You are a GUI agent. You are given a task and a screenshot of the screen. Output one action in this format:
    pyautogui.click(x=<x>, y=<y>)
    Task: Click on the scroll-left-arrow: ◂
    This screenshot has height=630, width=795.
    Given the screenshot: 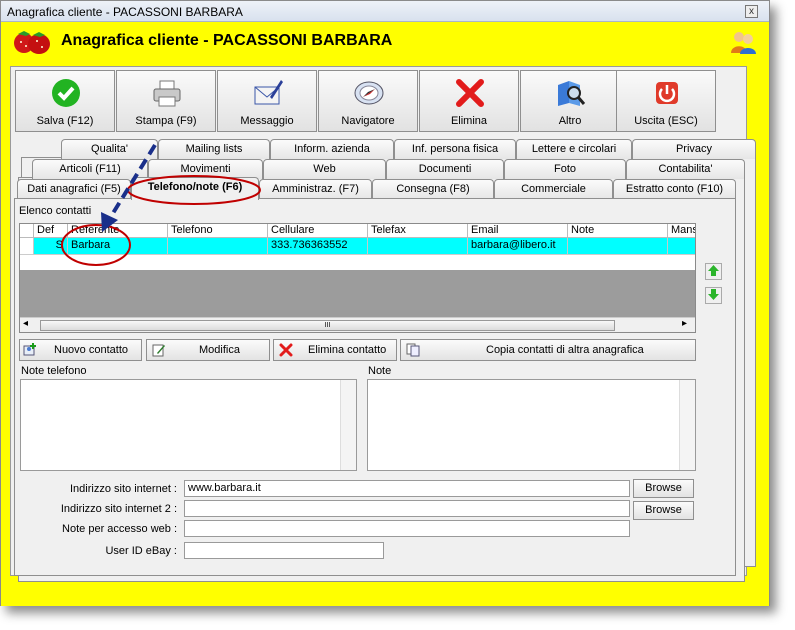 What is the action you would take?
    pyautogui.click(x=25, y=323)
    